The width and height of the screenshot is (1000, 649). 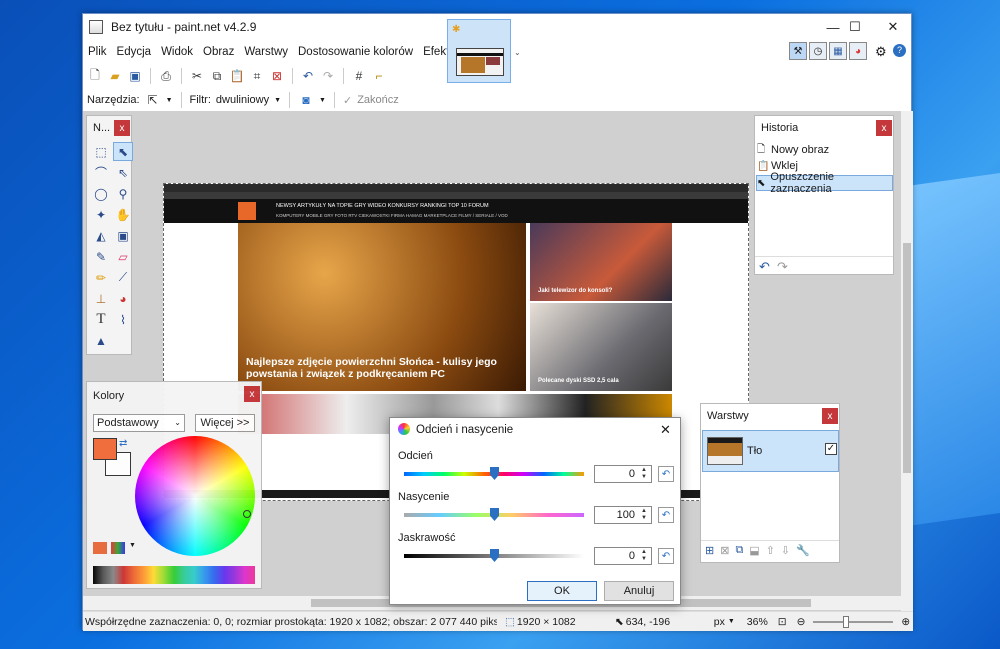 I want to click on layers-toggle-icon: ▦, so click(x=838, y=51).